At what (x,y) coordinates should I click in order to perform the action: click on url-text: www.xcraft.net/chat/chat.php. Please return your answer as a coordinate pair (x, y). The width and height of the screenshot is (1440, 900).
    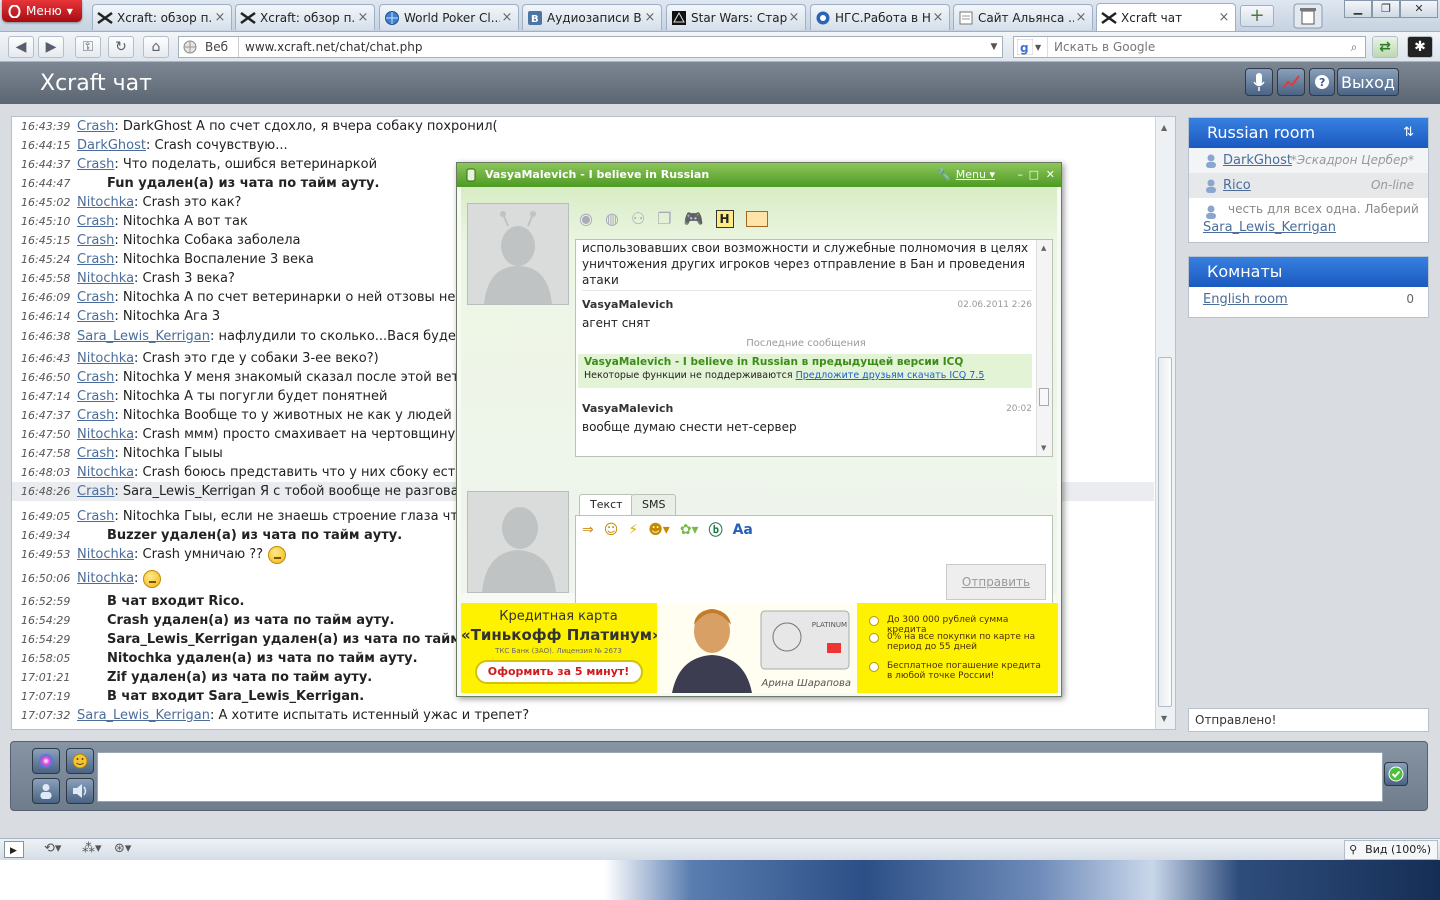
    Looking at the image, I should click on (612, 47).